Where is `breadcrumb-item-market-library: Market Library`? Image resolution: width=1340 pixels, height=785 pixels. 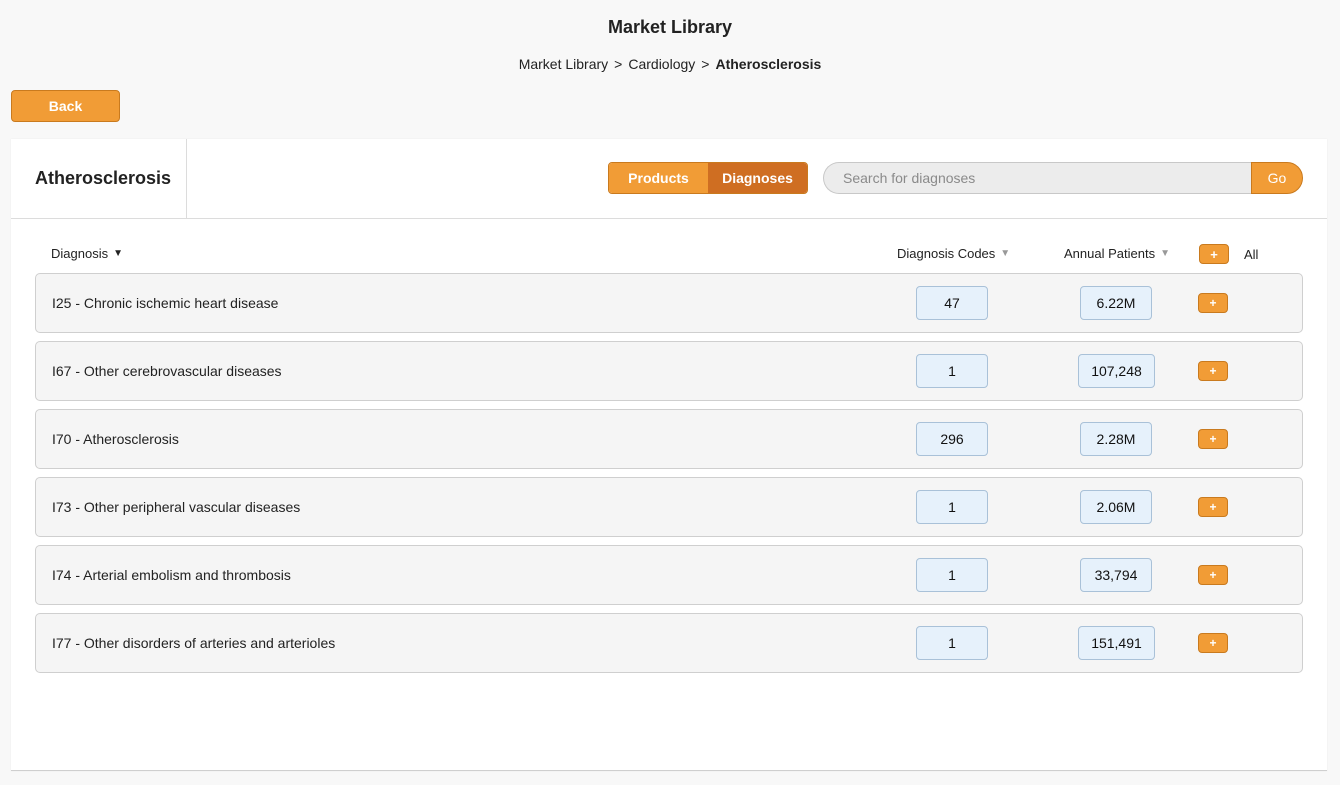 breadcrumb-item-market-library: Market Library is located at coordinates (563, 64).